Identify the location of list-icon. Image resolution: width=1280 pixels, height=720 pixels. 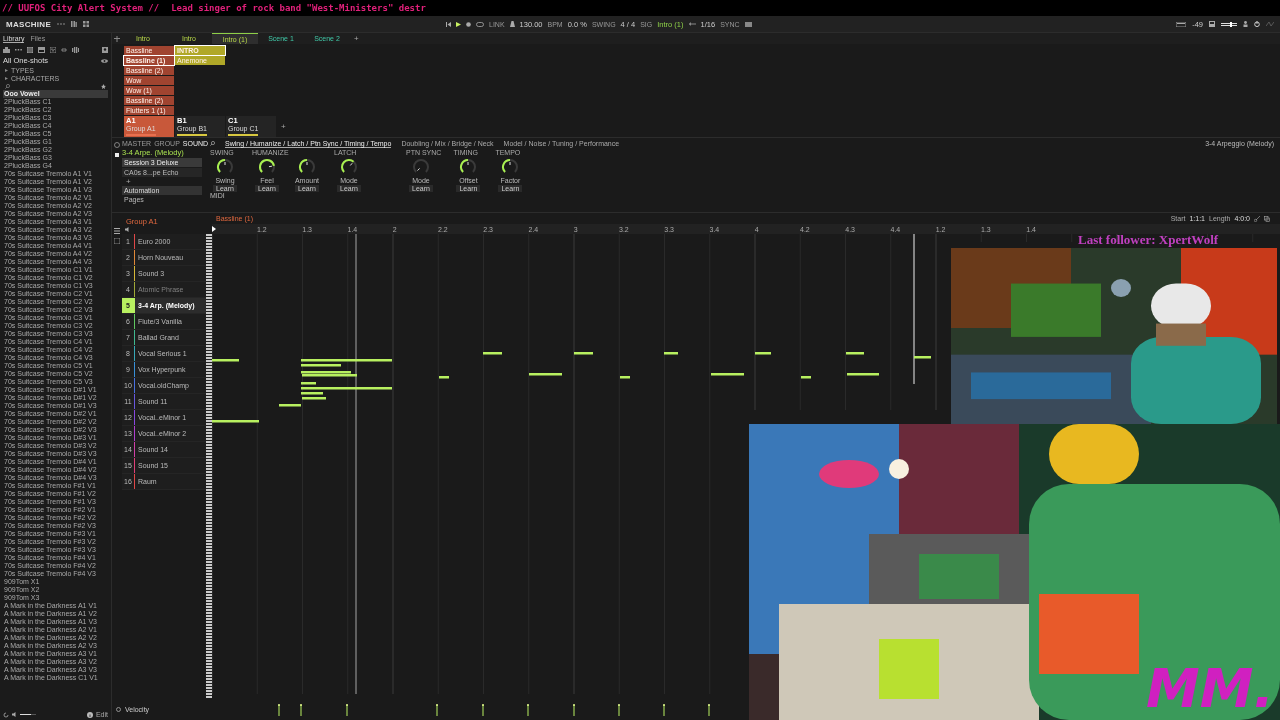
(117, 231).